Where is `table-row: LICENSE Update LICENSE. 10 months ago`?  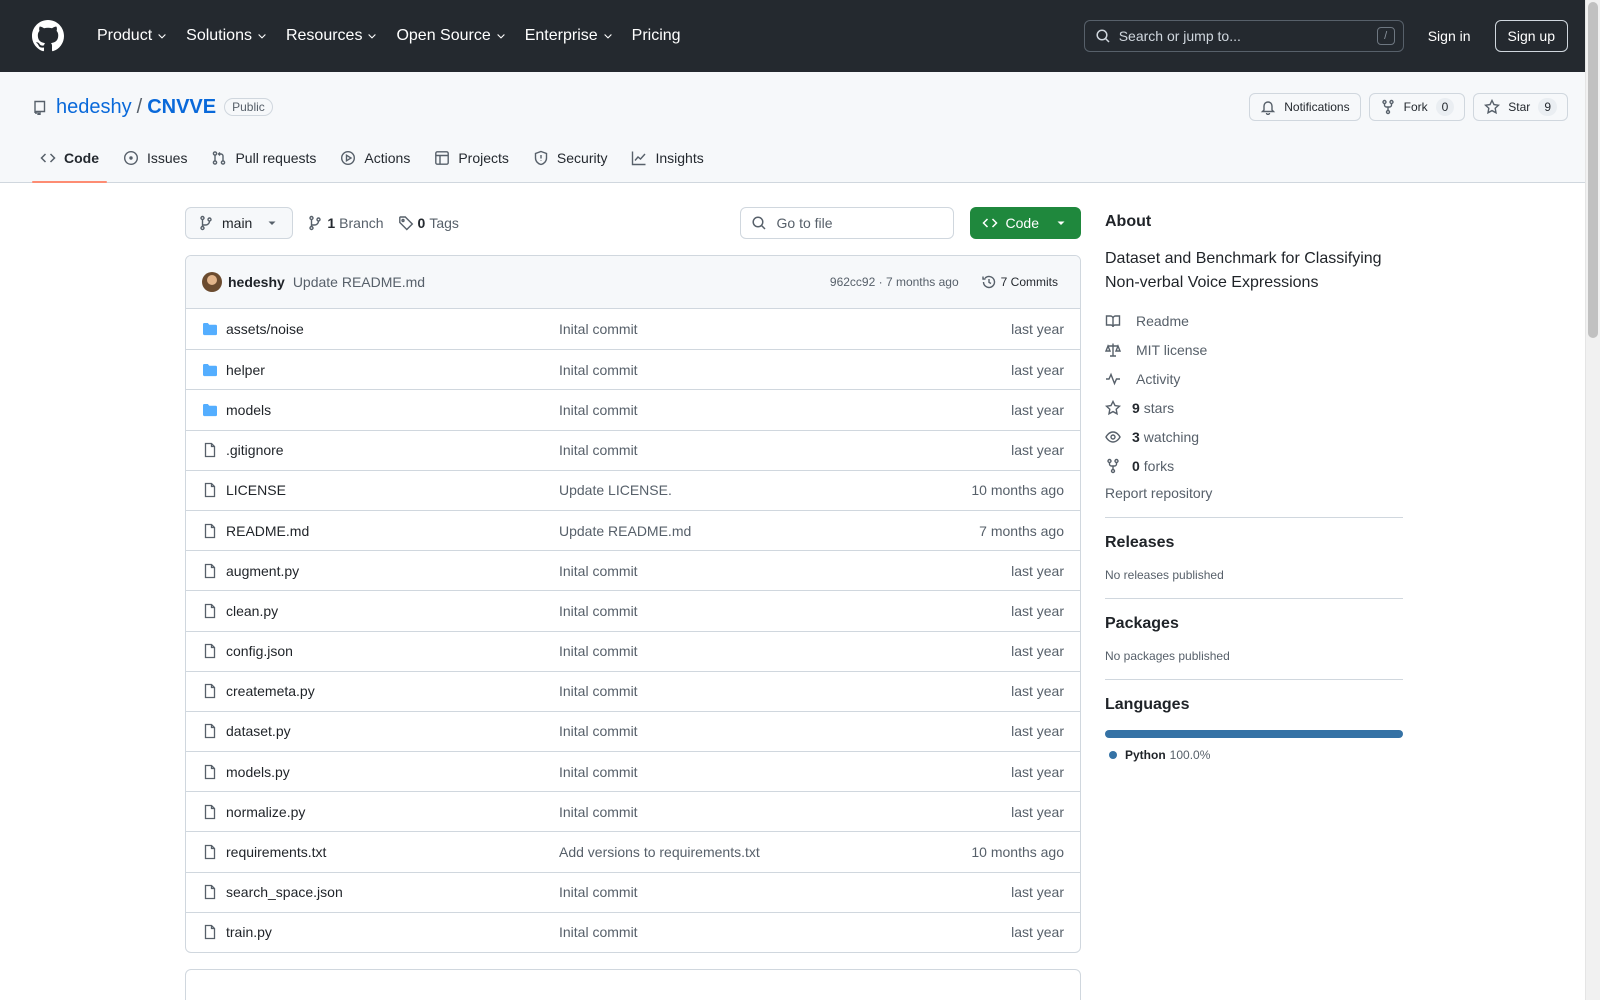
table-row: LICENSE Update LICENSE. 10 months ago is located at coordinates (633, 489).